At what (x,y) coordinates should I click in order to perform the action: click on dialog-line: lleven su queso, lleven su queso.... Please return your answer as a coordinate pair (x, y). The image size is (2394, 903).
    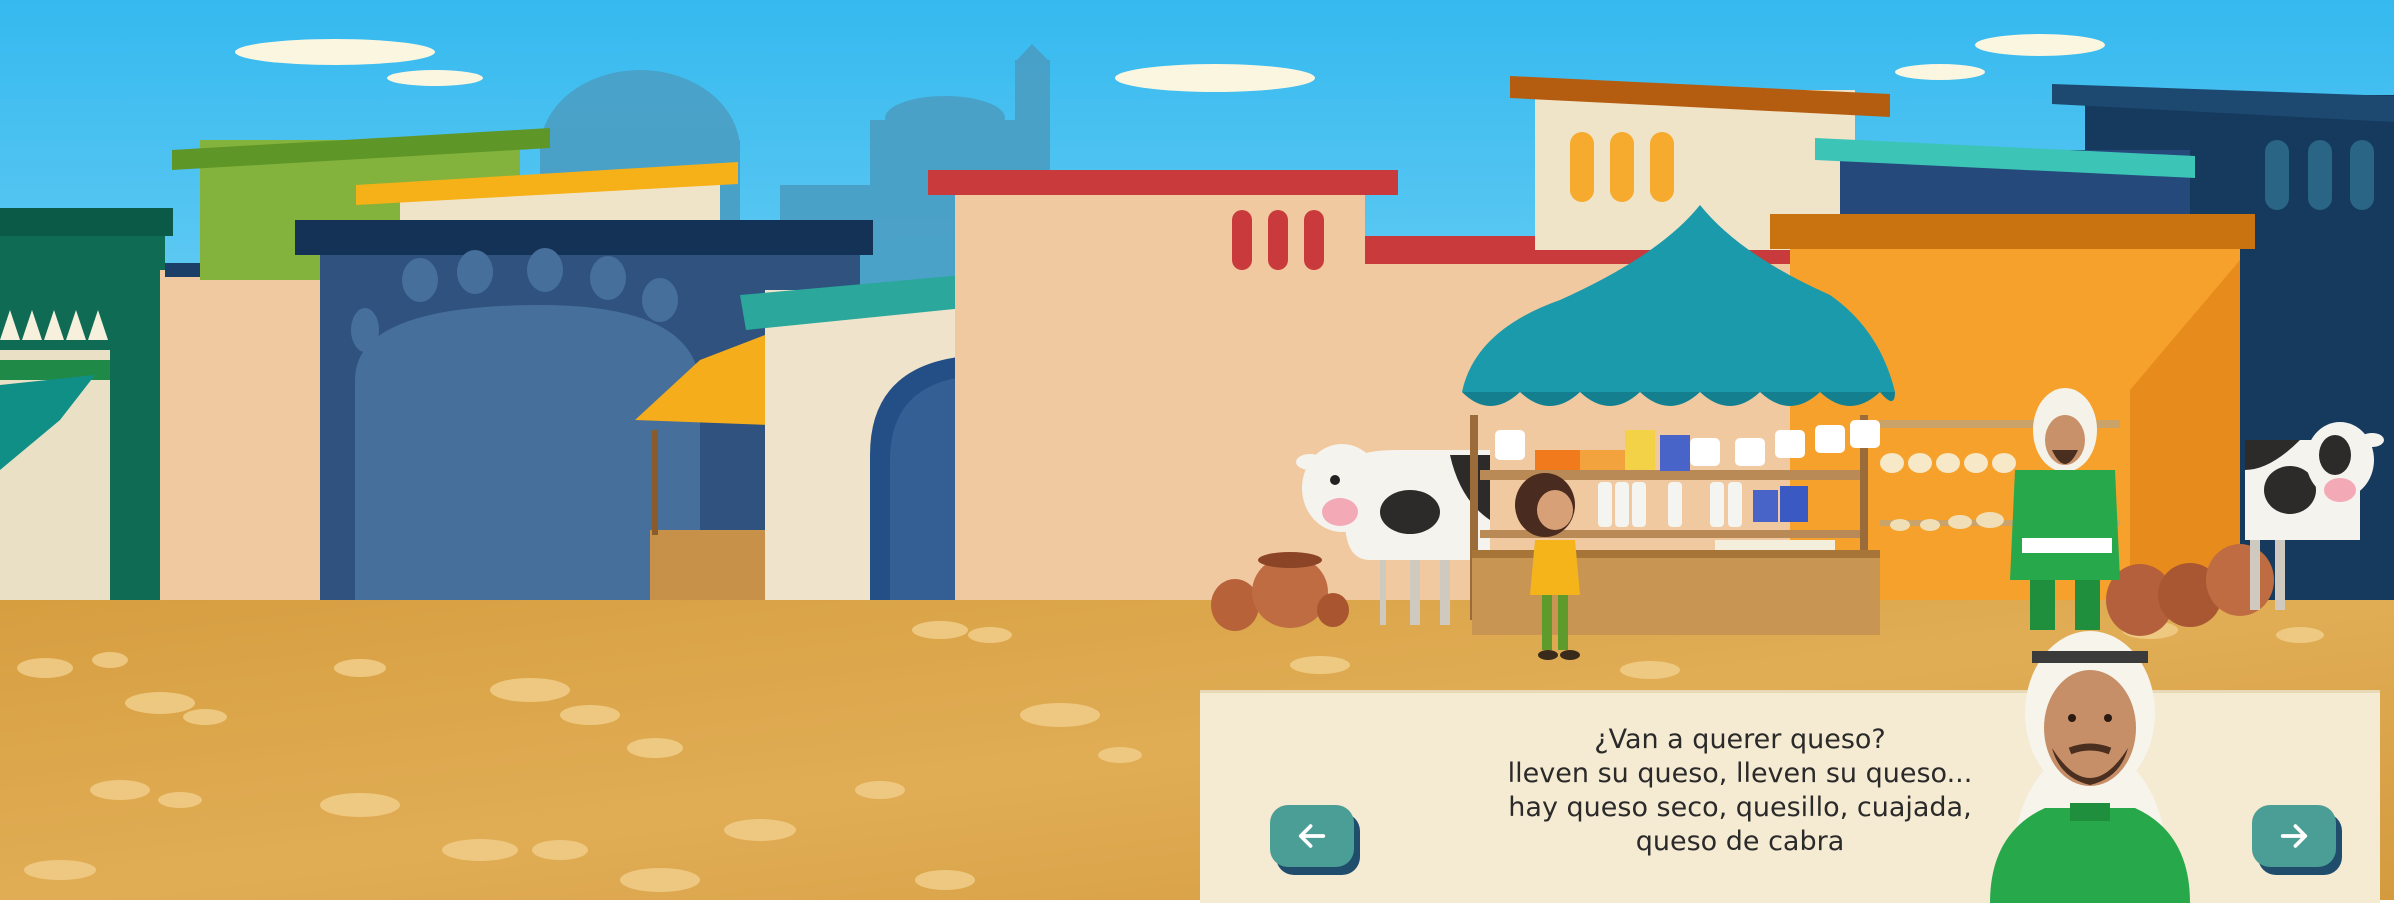
    Looking at the image, I should click on (1740, 773).